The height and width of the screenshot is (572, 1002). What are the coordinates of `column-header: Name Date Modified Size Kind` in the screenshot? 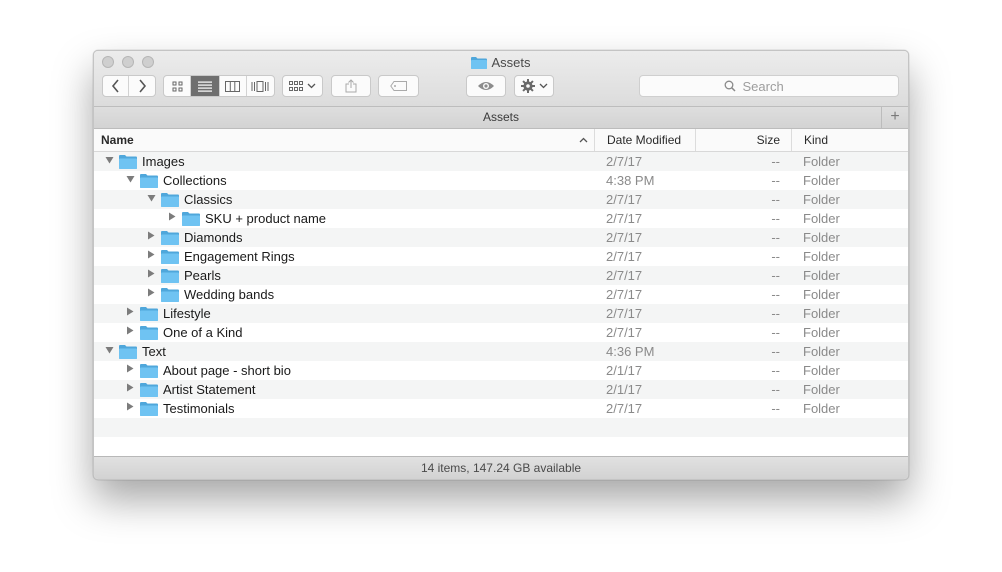 It's located at (501, 140).